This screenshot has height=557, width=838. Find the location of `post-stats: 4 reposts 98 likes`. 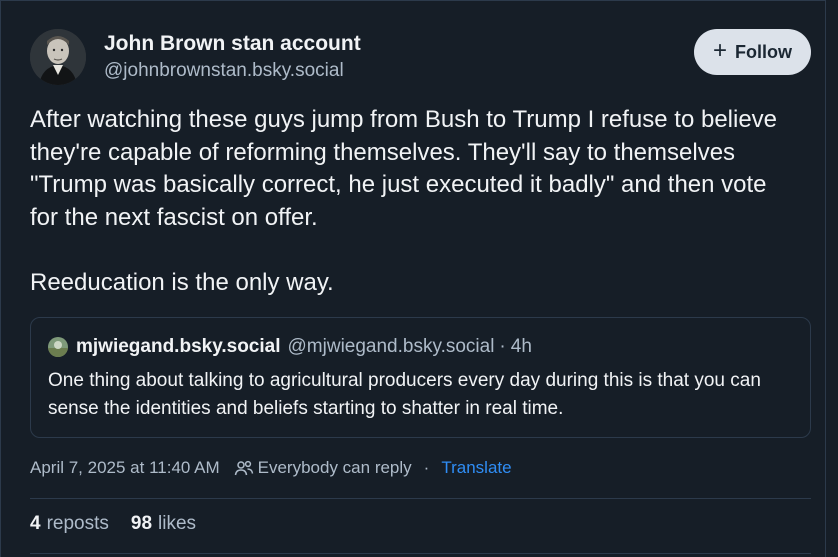

post-stats: 4 reposts 98 likes is located at coordinates (113, 524).